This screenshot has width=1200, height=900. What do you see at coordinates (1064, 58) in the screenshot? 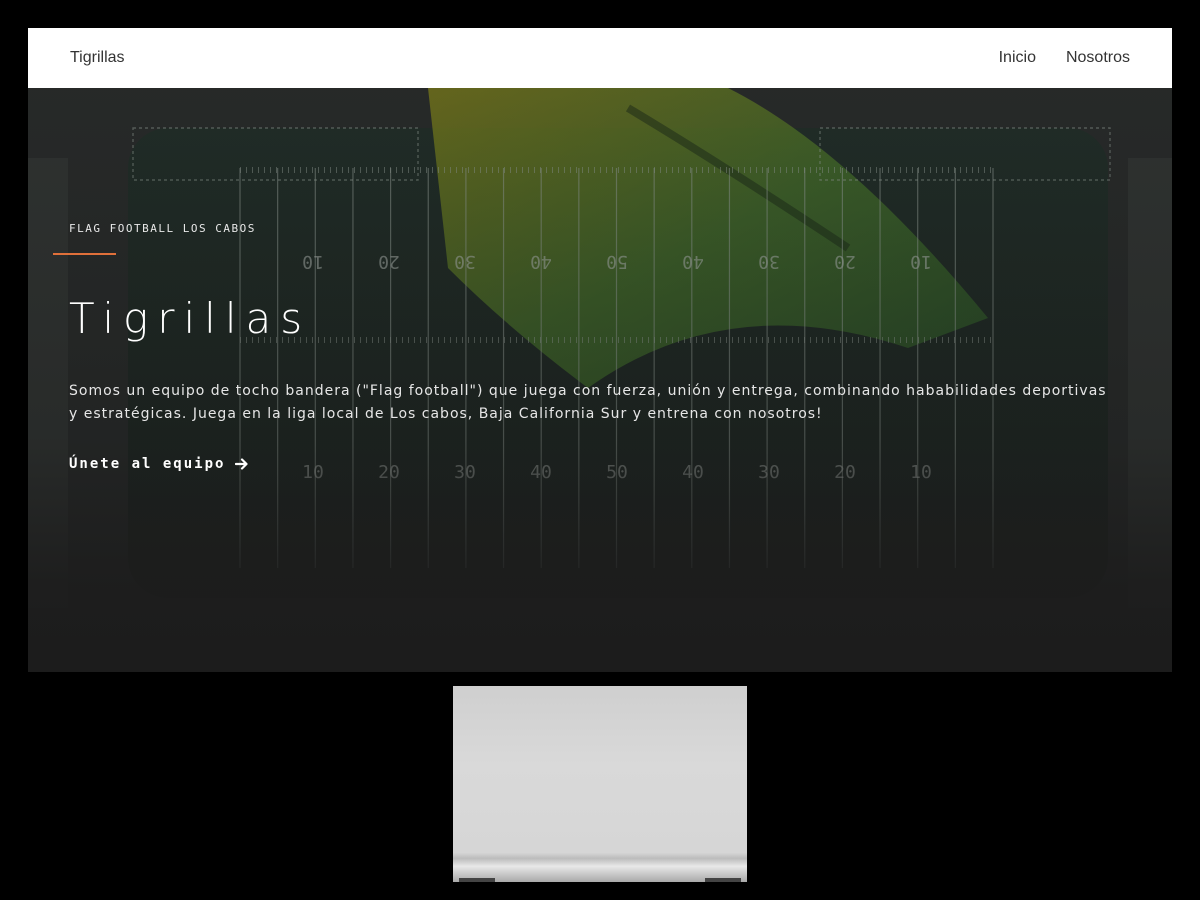
I see `nav-links: Inicio Nosotros` at bounding box center [1064, 58].